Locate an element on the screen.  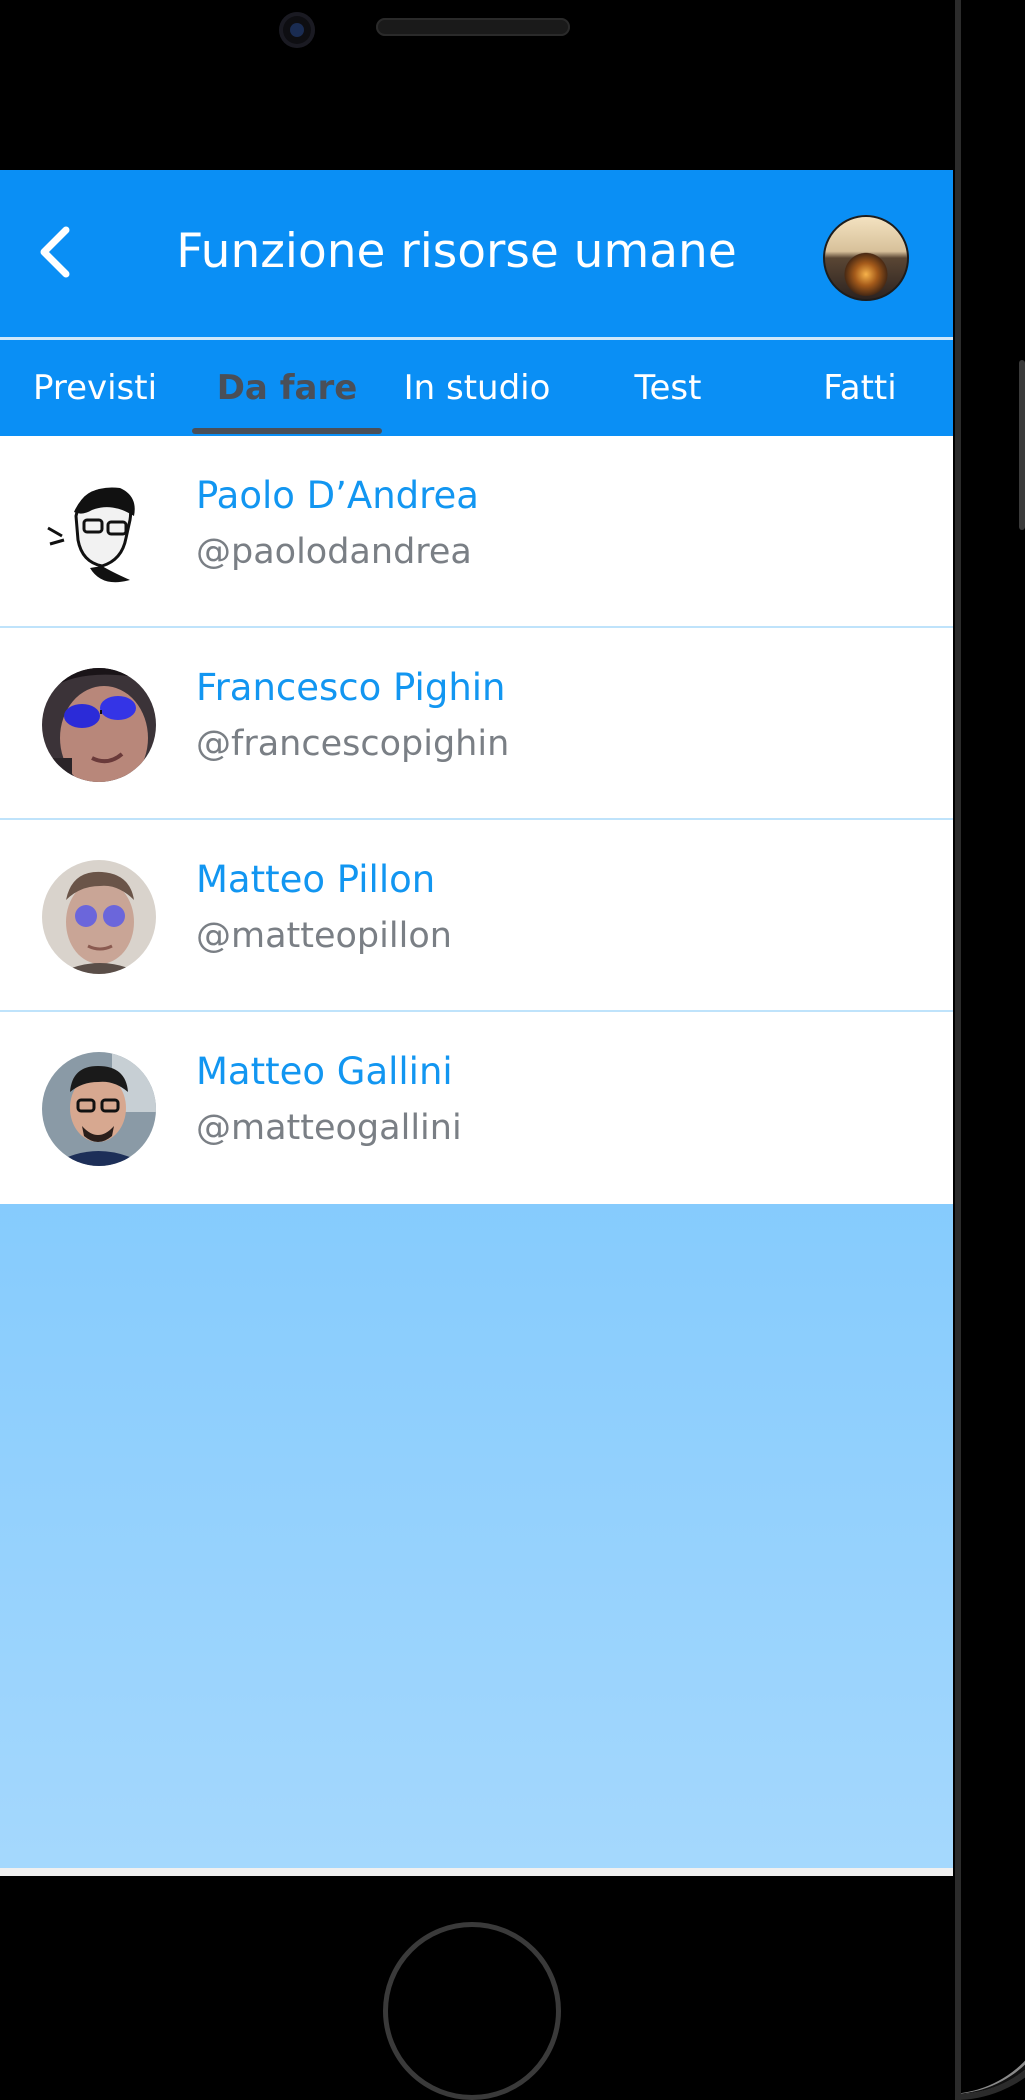
tab-fatti: Fatti is located at coordinates (860, 388).